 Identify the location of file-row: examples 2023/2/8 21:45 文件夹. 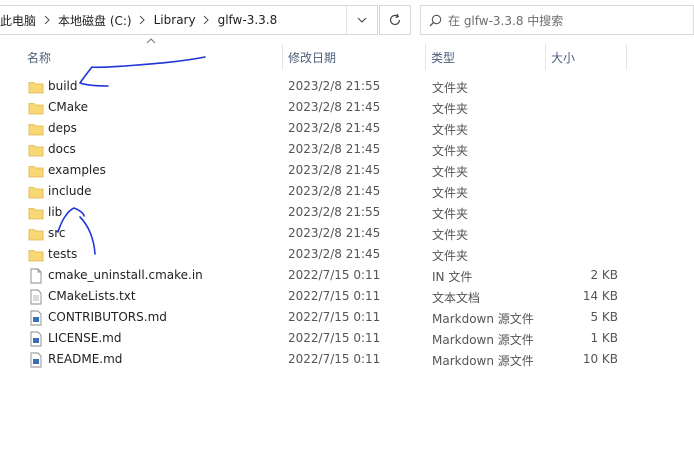
(347, 170).